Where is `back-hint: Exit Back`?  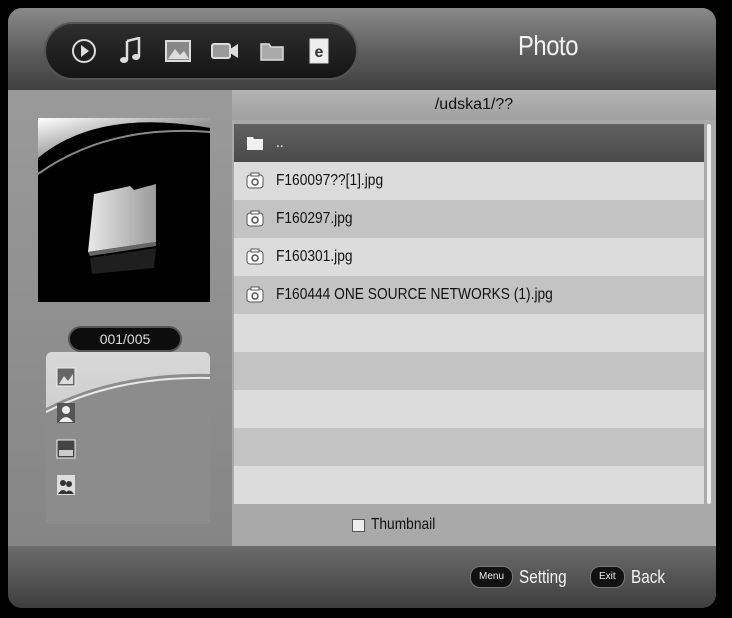 back-hint: Exit Back is located at coordinates (630, 577).